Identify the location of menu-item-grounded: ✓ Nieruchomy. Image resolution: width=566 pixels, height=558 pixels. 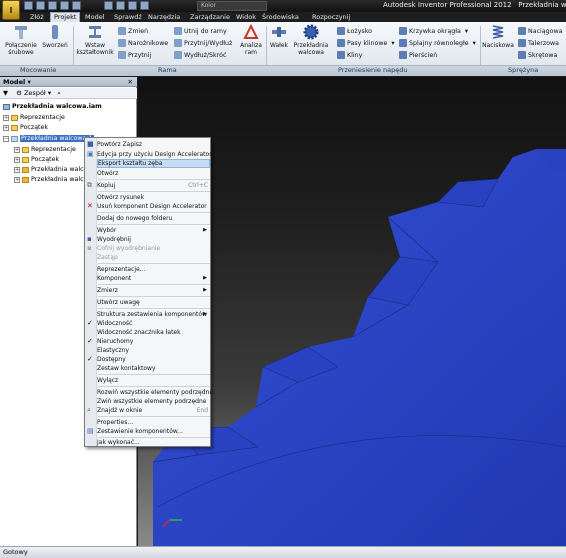
(148, 341).